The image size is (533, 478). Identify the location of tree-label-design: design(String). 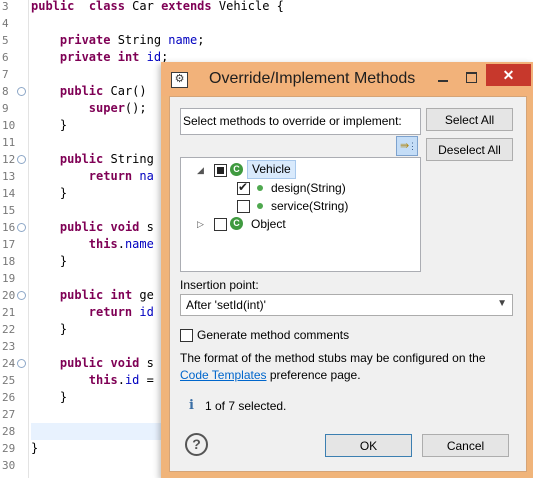
(308, 188).